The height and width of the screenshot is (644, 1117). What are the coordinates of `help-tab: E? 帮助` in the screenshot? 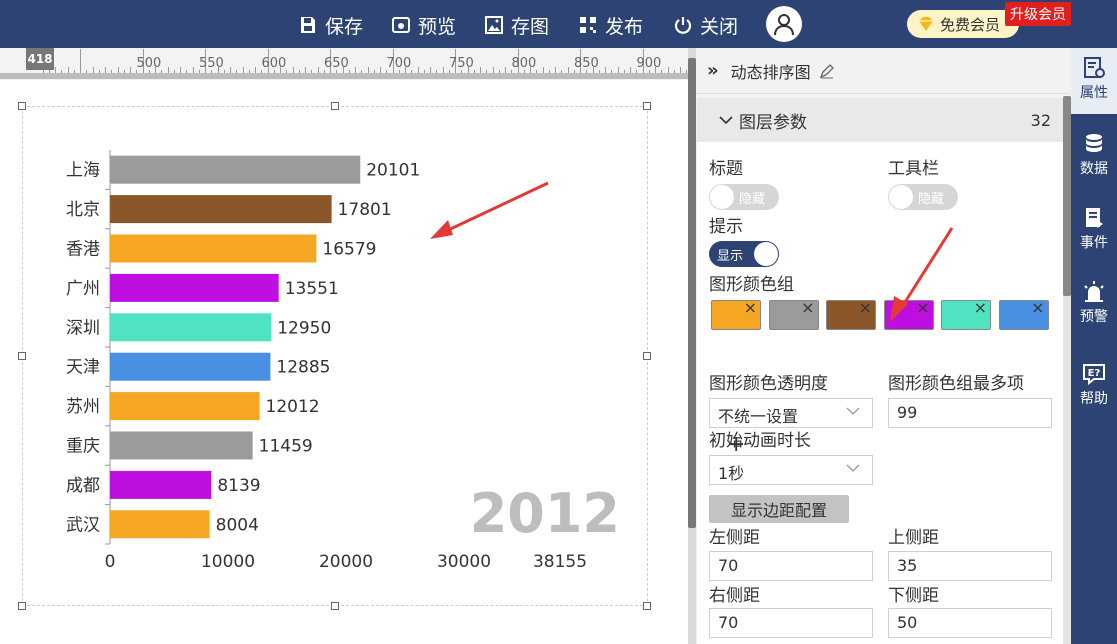 It's located at (1094, 385).